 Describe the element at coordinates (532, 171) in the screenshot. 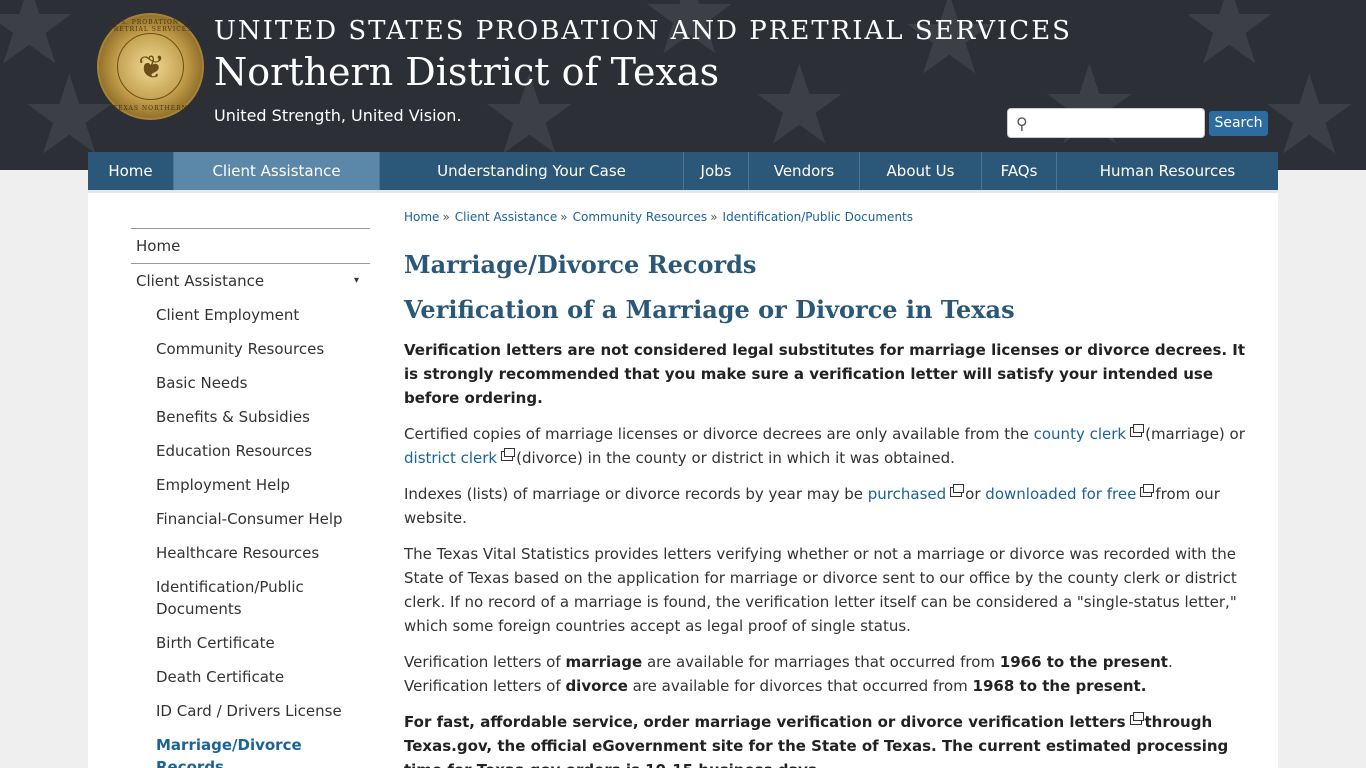

I see `nav-understanding-your-case: Understanding Your Case` at that location.